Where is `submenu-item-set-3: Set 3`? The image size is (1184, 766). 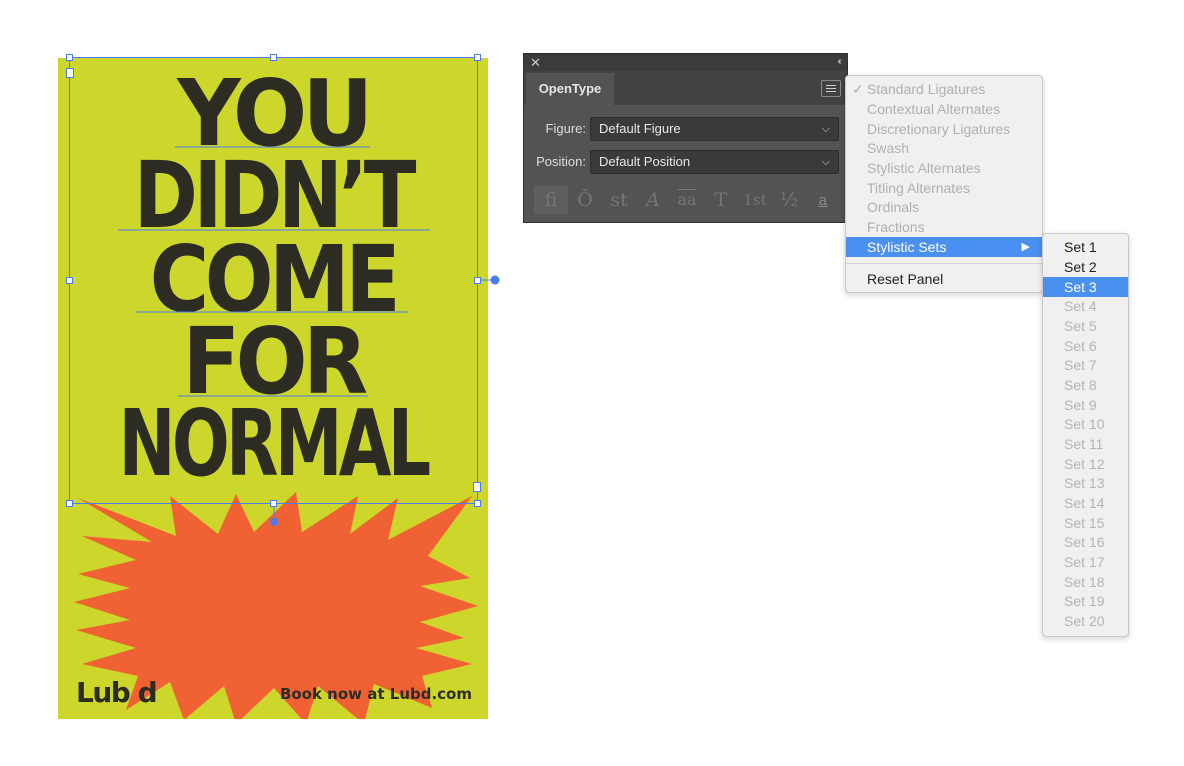 submenu-item-set-3: Set 3 is located at coordinates (1085, 287).